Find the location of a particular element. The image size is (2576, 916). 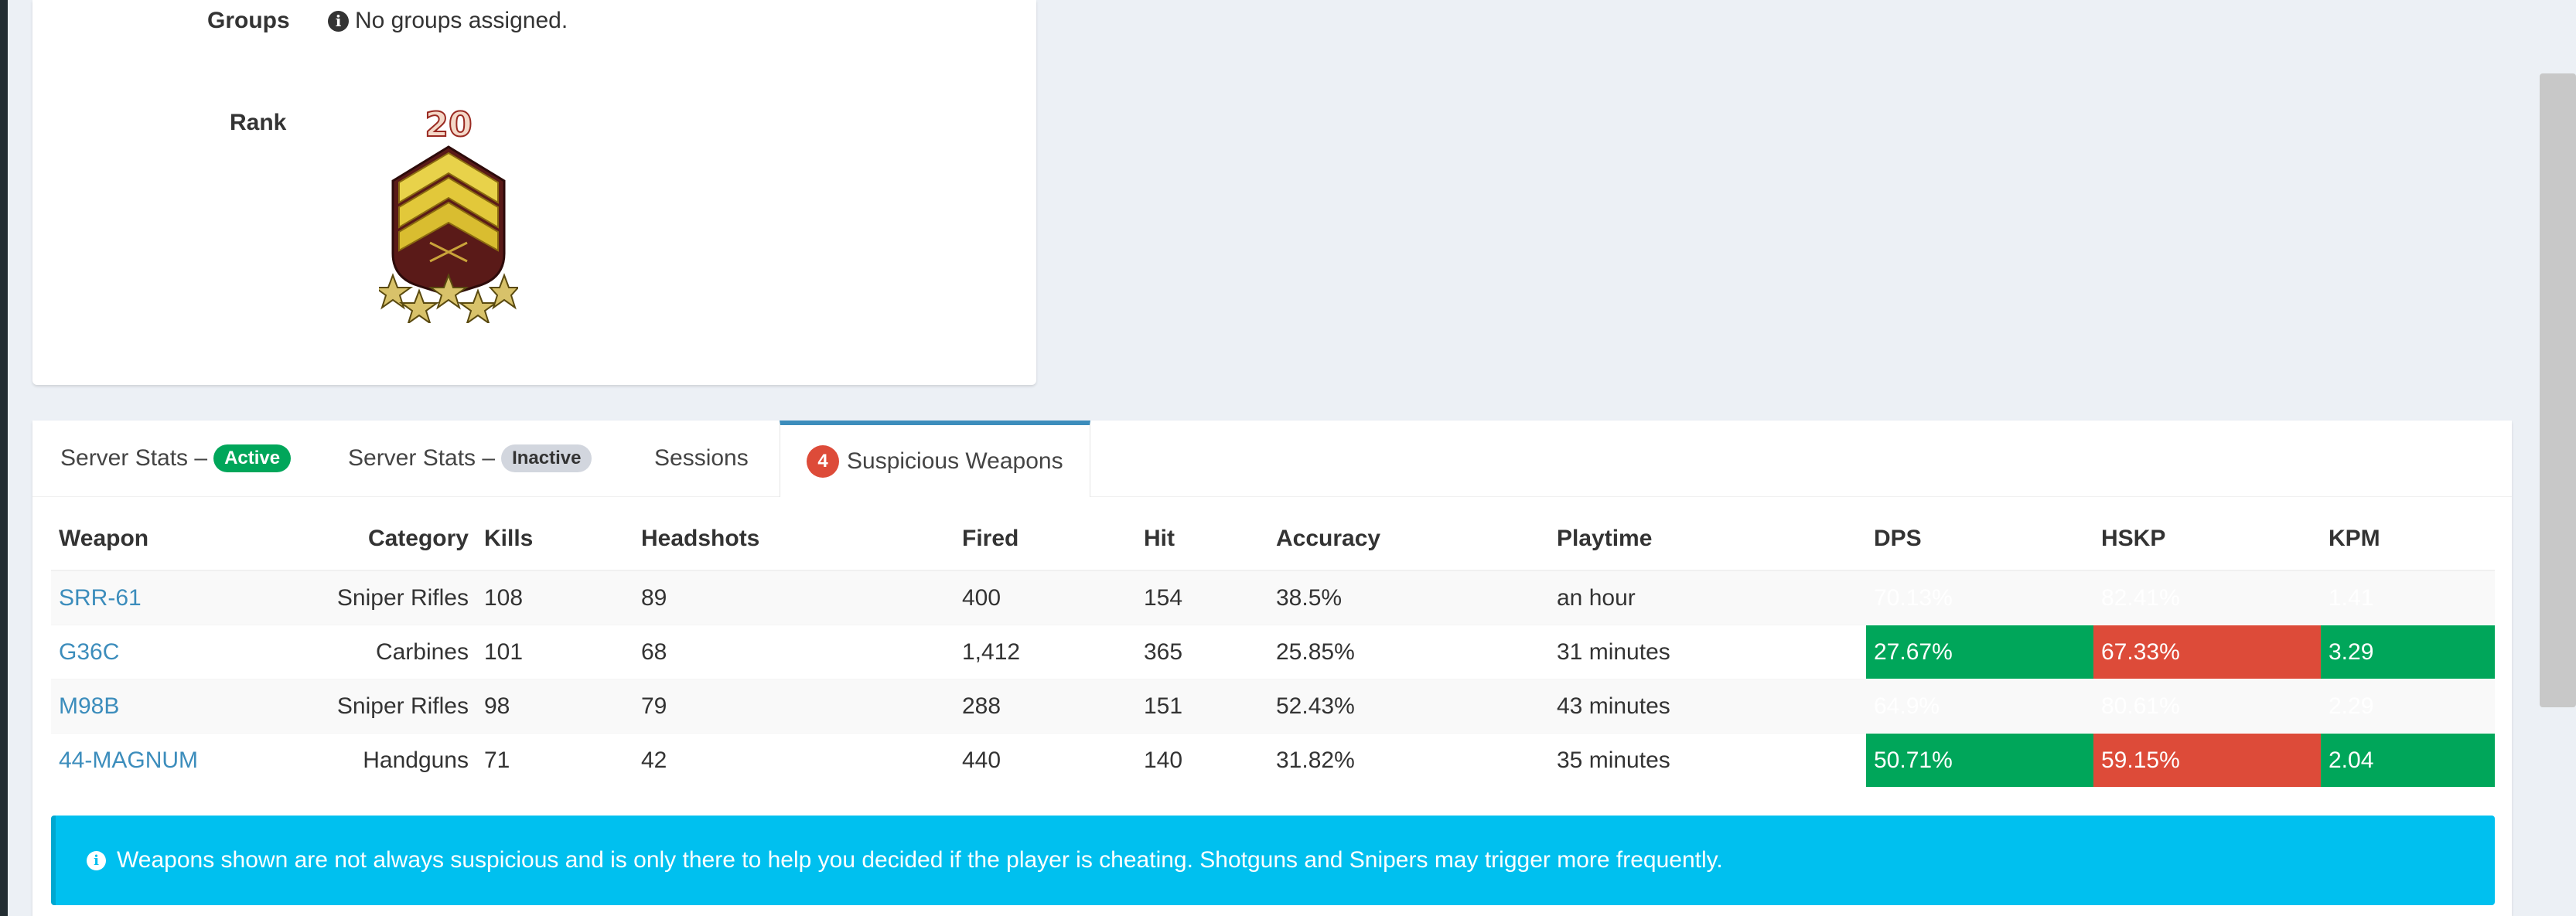

sidebar-edge is located at coordinates (4, 458).